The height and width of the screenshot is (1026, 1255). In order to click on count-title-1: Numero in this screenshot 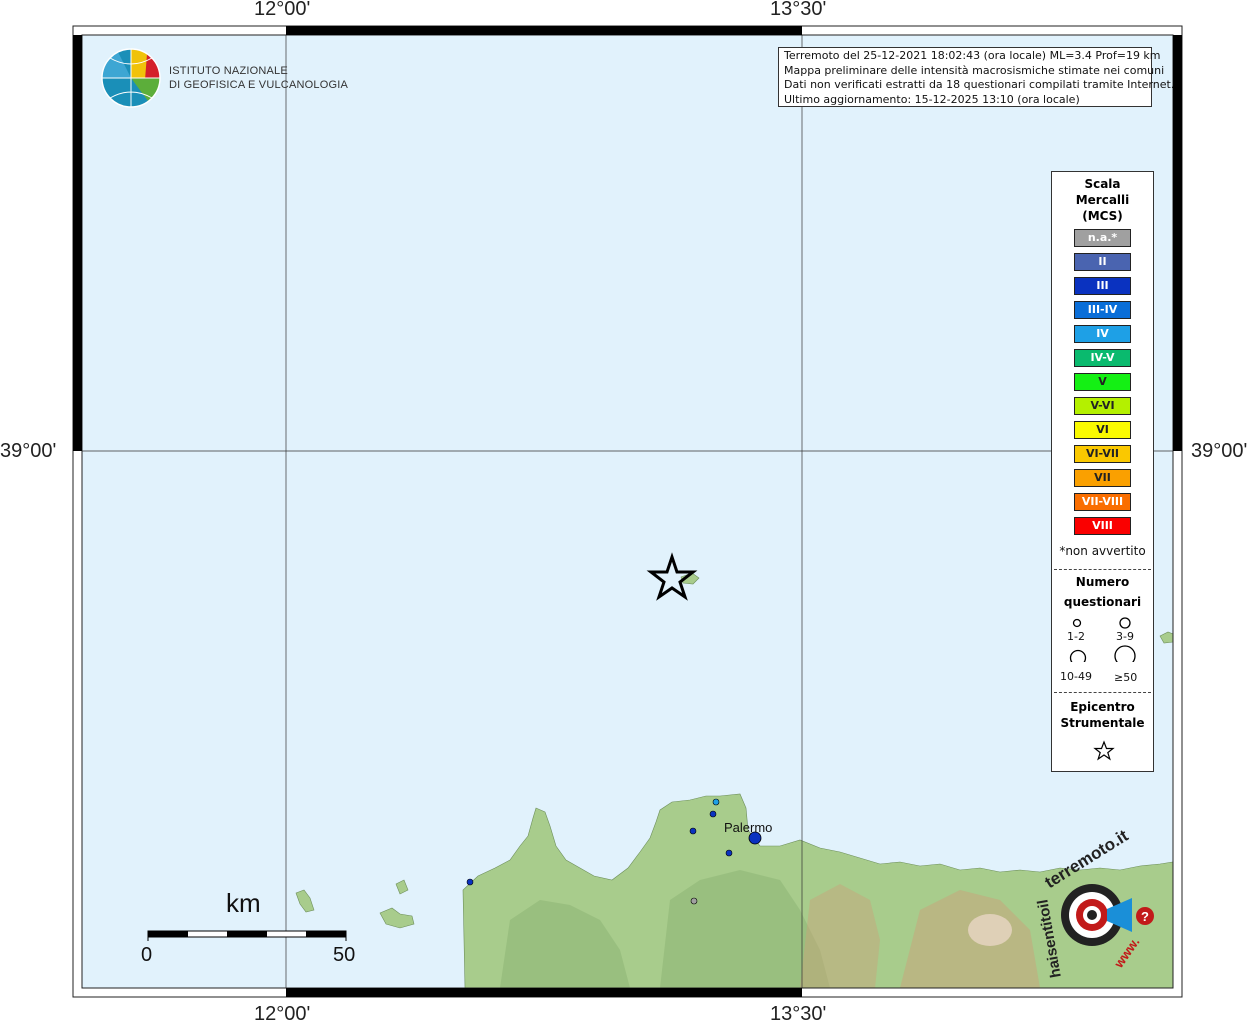, I will do `click(1102, 582)`.